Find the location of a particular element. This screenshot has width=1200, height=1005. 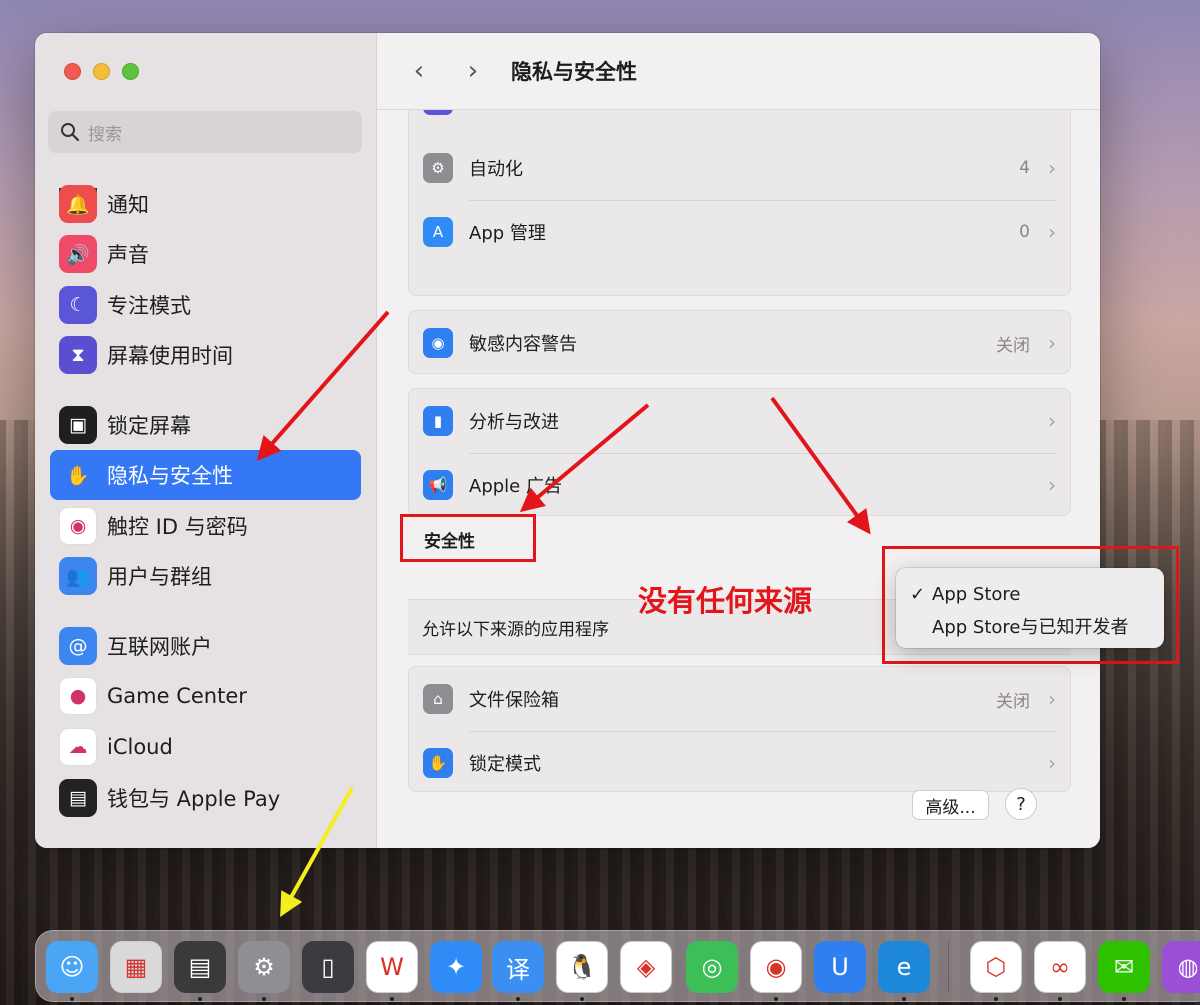

sidebar-item-6: ◉ 触控 ID 与密码 is located at coordinates (205, 526).